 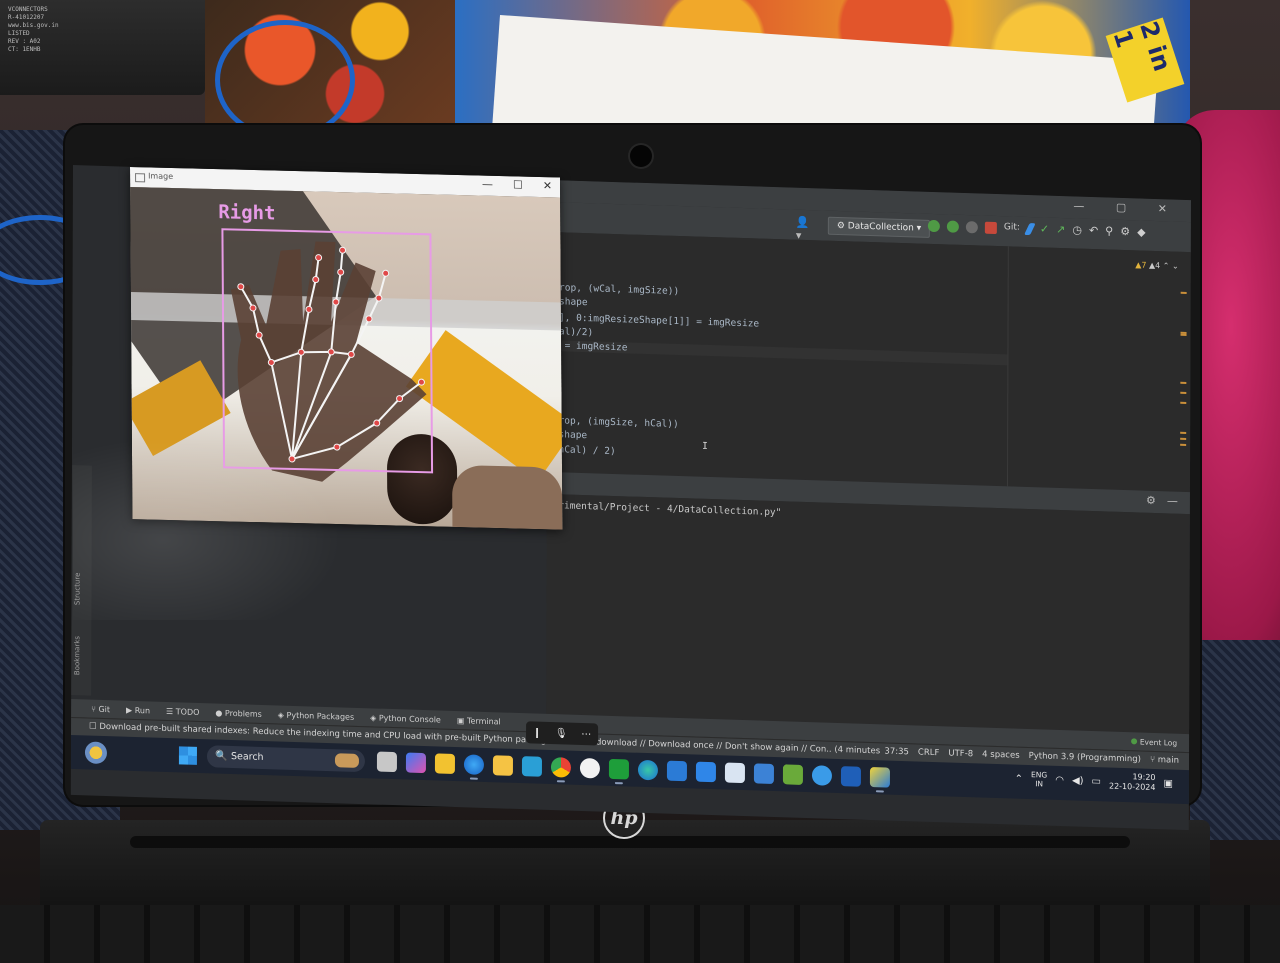 What do you see at coordinates (415, 763) in the screenshot?
I see `copilot-icon` at bounding box center [415, 763].